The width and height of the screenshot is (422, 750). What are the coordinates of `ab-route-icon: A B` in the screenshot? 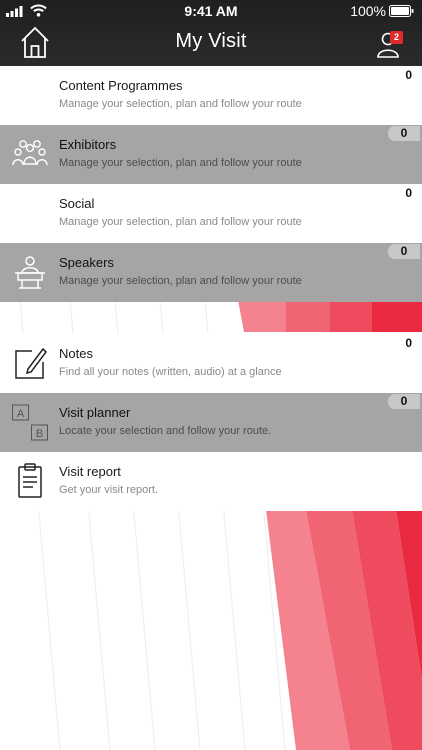 It's located at (30, 422).